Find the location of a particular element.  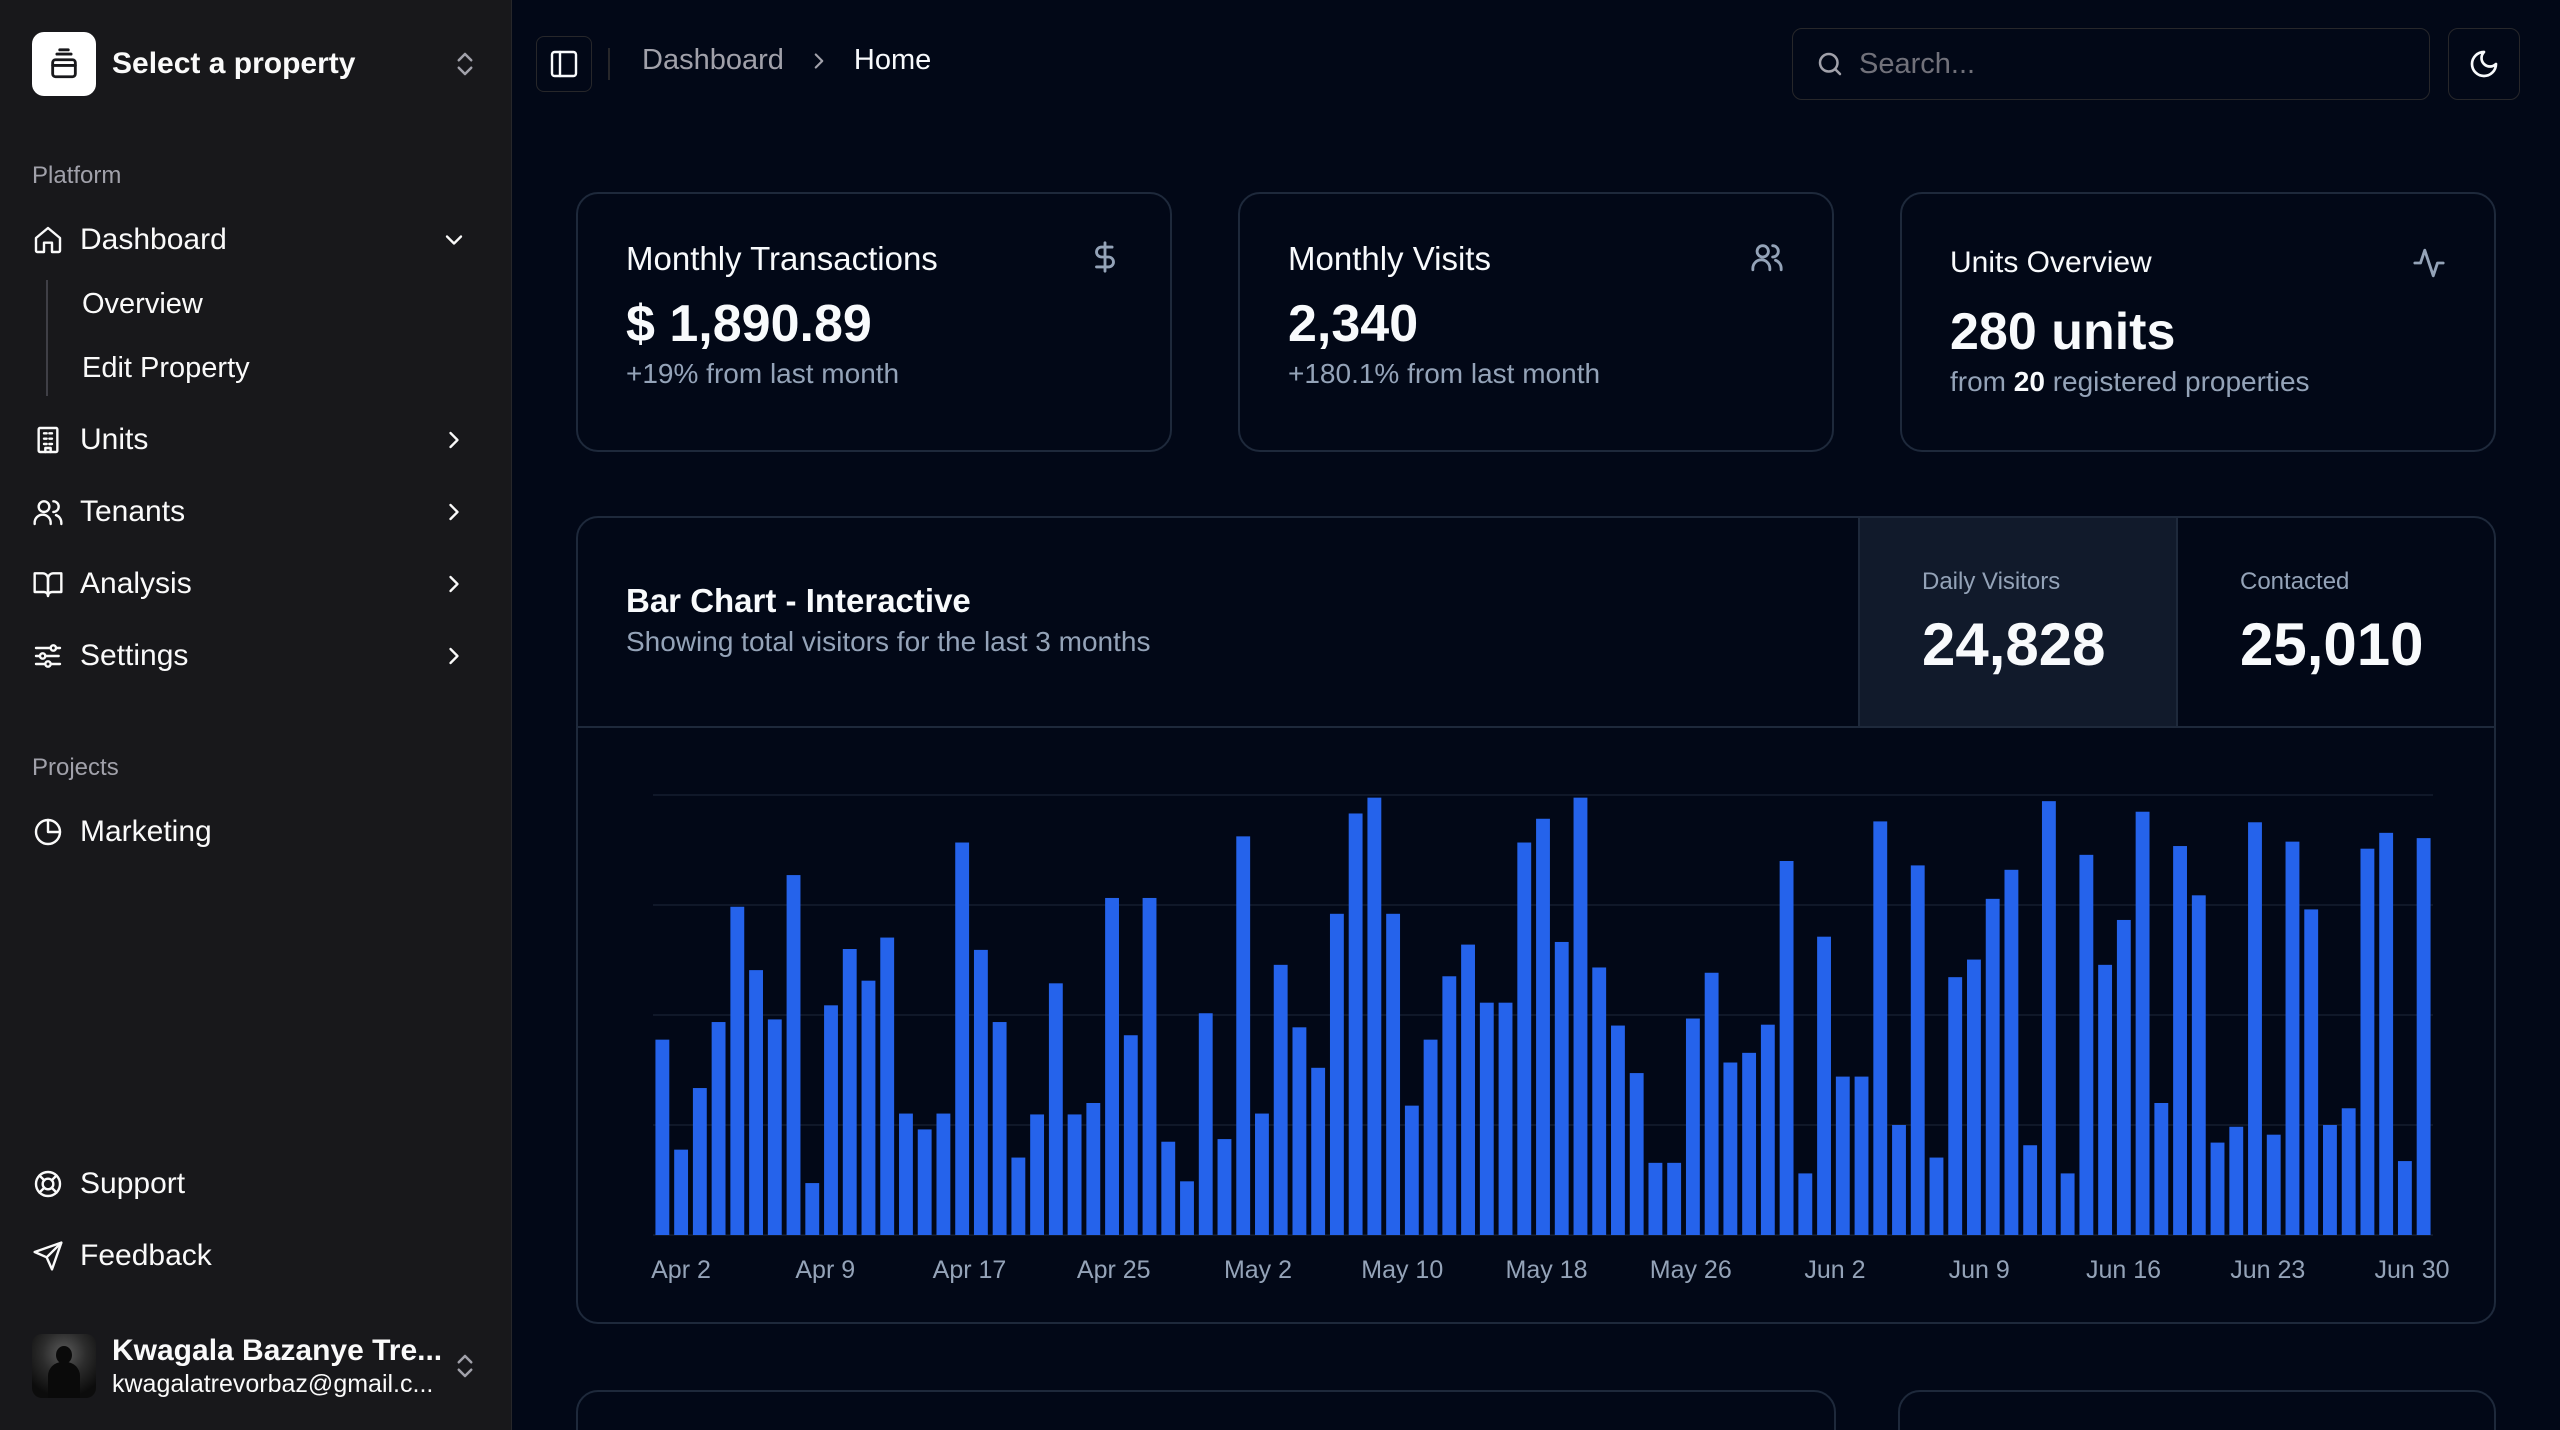

sidebar-item-dashboard: Dashboard is located at coordinates (252, 240).